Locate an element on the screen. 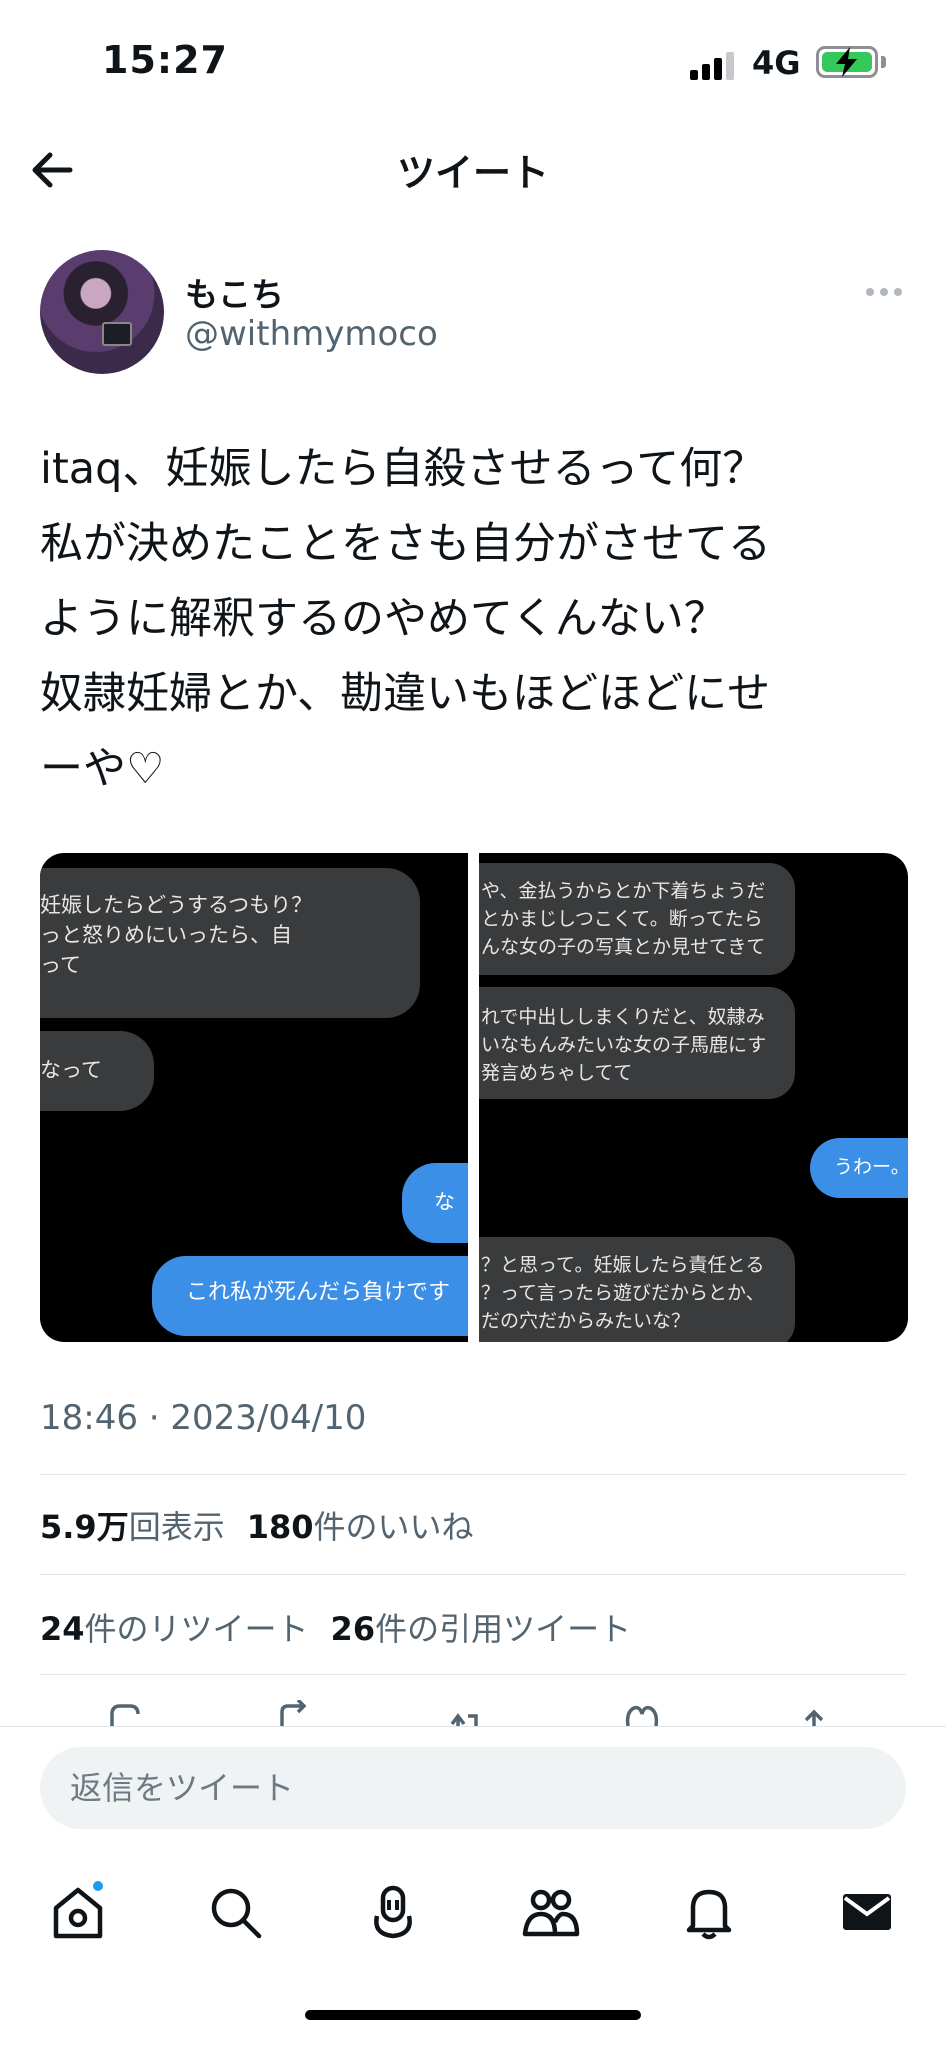 The image size is (946, 2048). page-title: ツイート is located at coordinates (472, 173).